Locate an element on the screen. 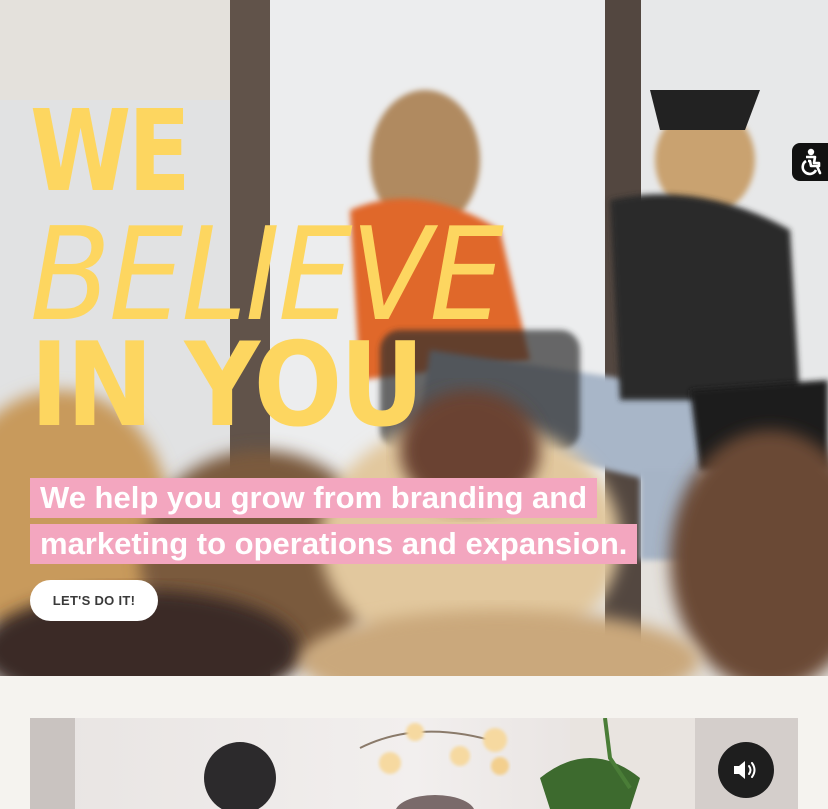 This screenshot has width=828, height=809. speaker-icon is located at coordinates (745, 770).